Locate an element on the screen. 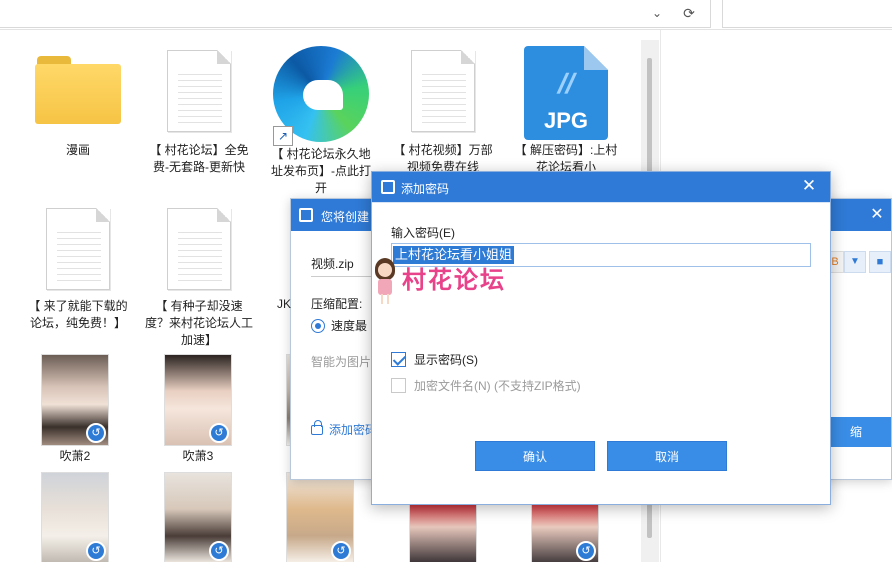 The height and width of the screenshot is (562, 892). checkbox-checked-icon is located at coordinates (398, 359).